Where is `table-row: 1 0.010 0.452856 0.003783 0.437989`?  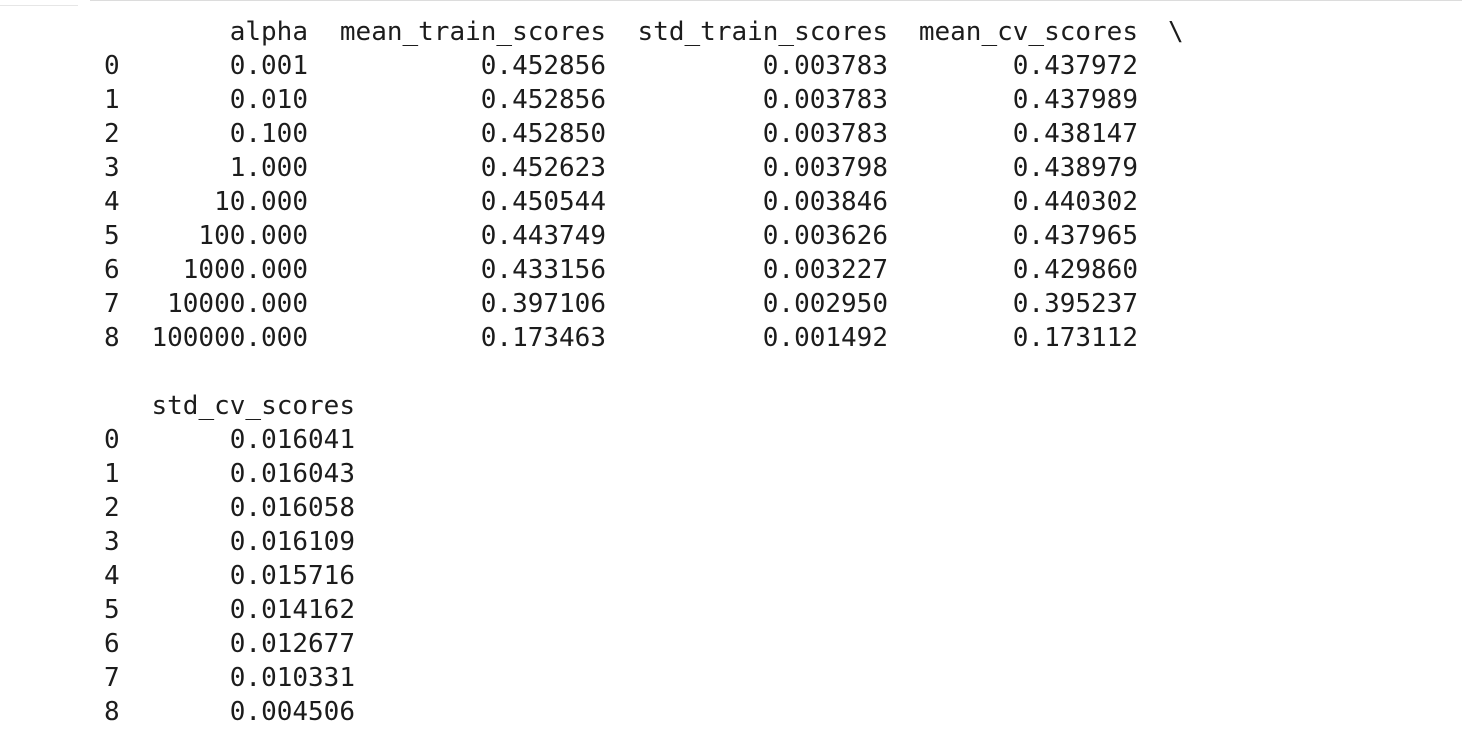
table-row: 1 0.010 0.452856 0.003783 0.437989 is located at coordinates (731, 100).